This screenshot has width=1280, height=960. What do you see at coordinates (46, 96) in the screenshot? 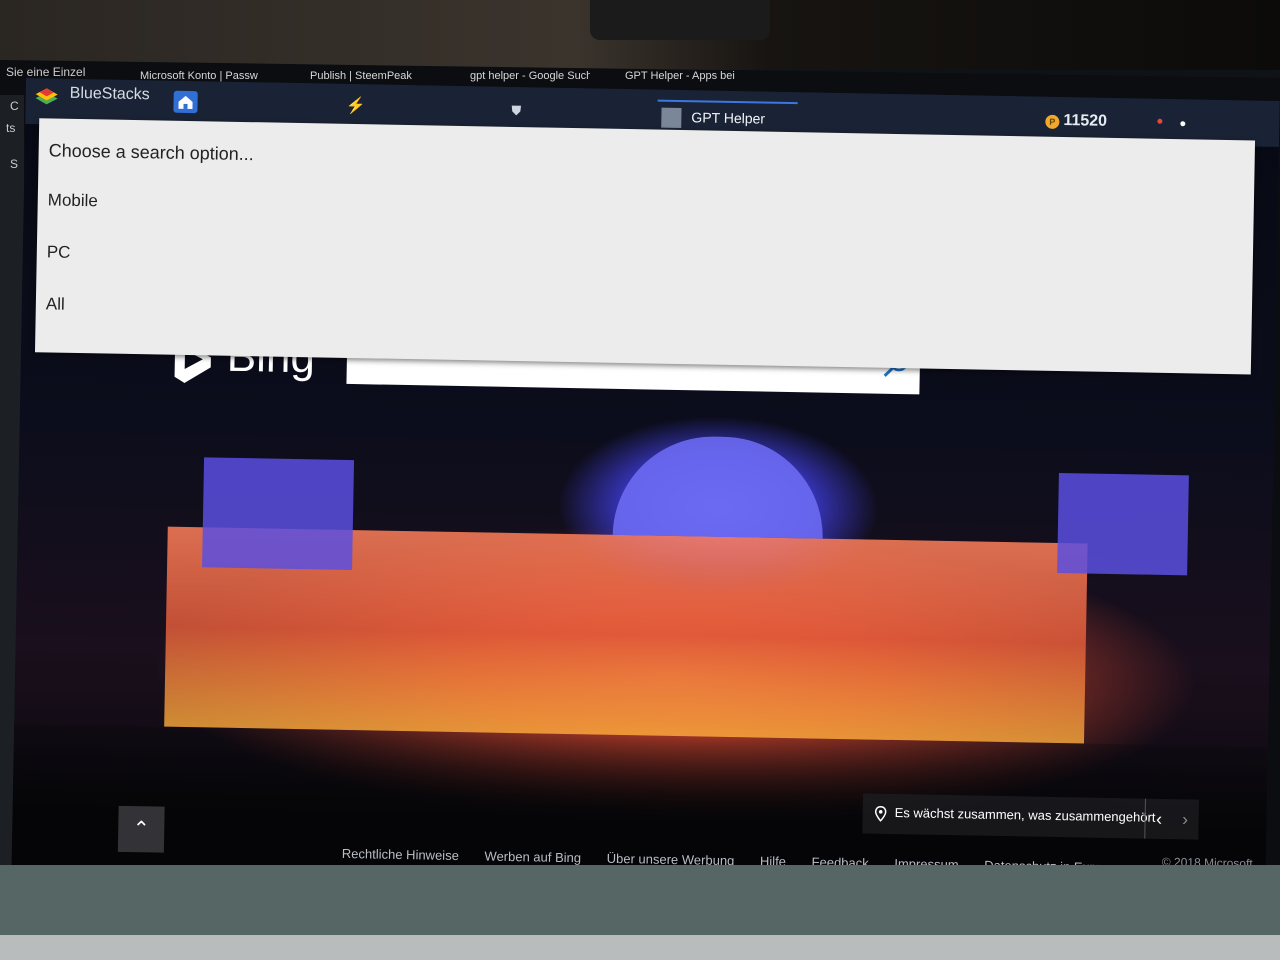
I see `bluestacks-logo-icon` at bounding box center [46, 96].